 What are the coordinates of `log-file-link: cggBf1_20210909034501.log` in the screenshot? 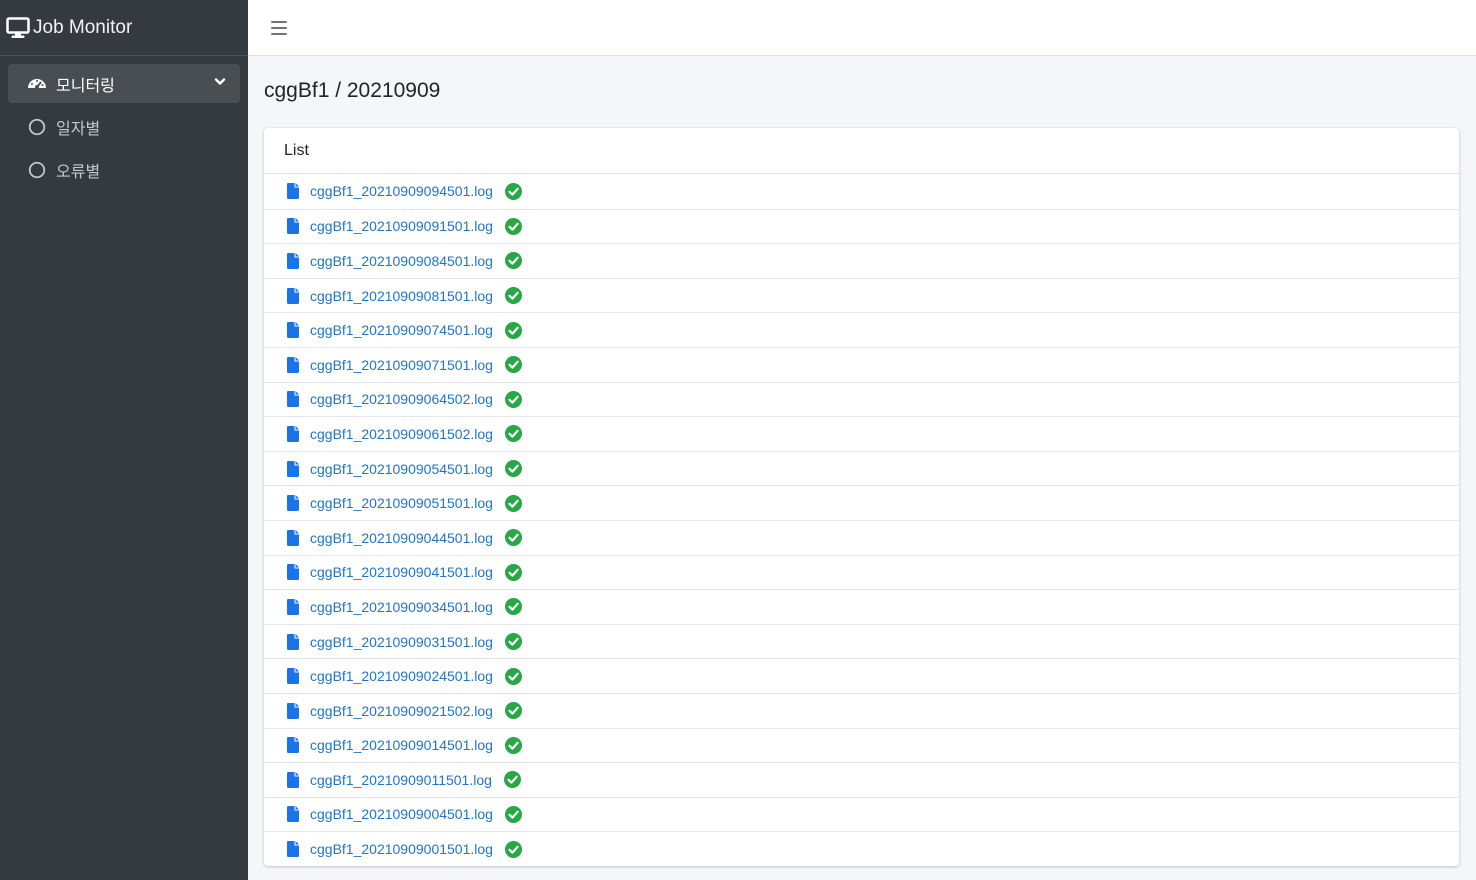 It's located at (401, 607).